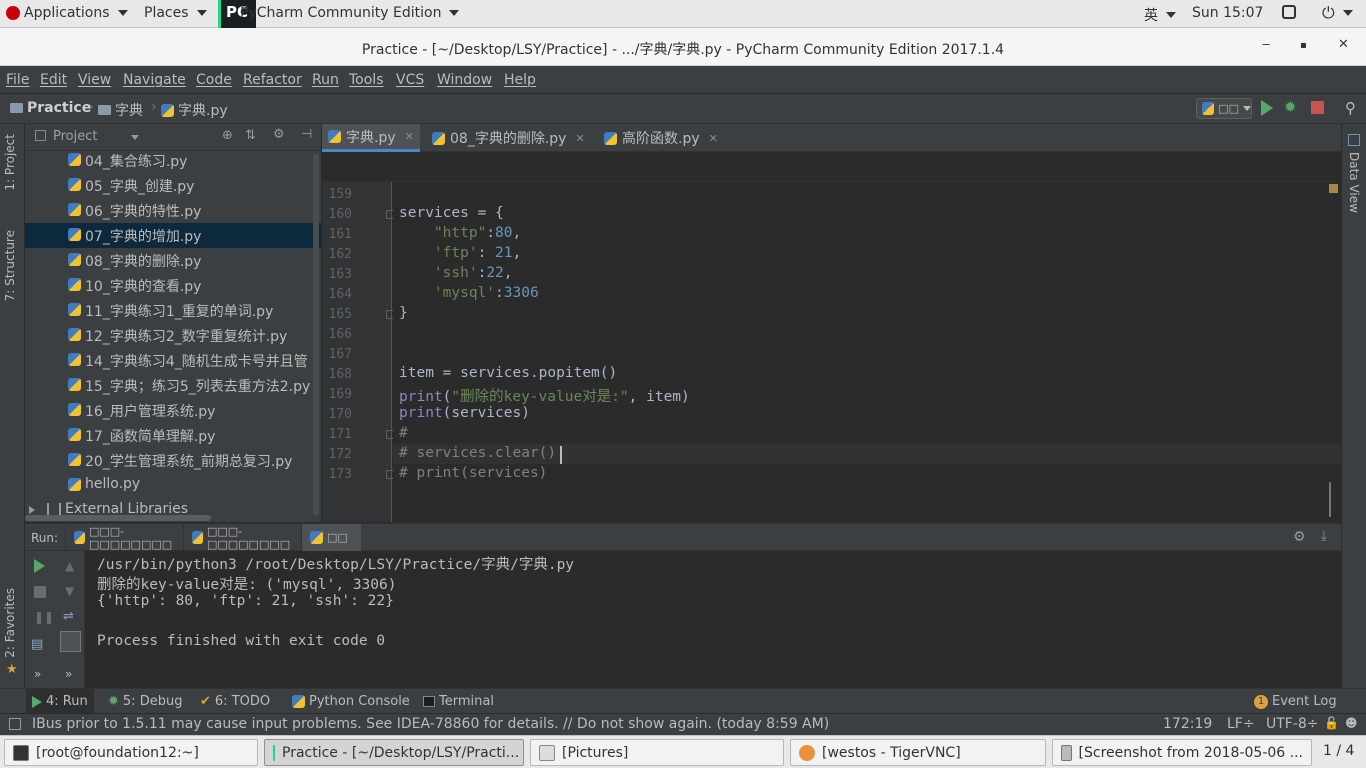  Describe the element at coordinates (173, 160) in the screenshot. I see `tree-file-item: 04_集合练习.py` at that location.